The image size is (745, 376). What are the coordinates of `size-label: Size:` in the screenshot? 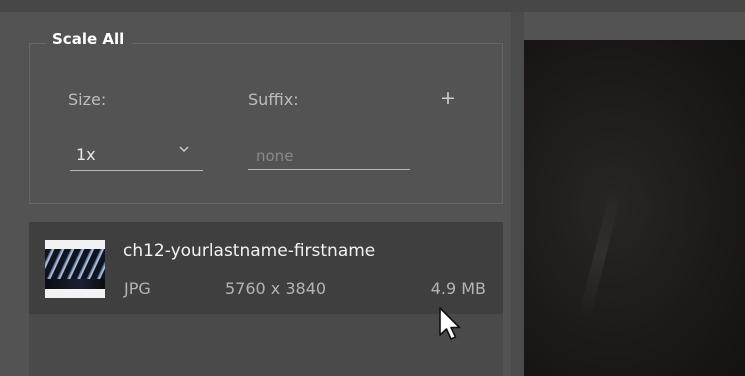 It's located at (87, 99).